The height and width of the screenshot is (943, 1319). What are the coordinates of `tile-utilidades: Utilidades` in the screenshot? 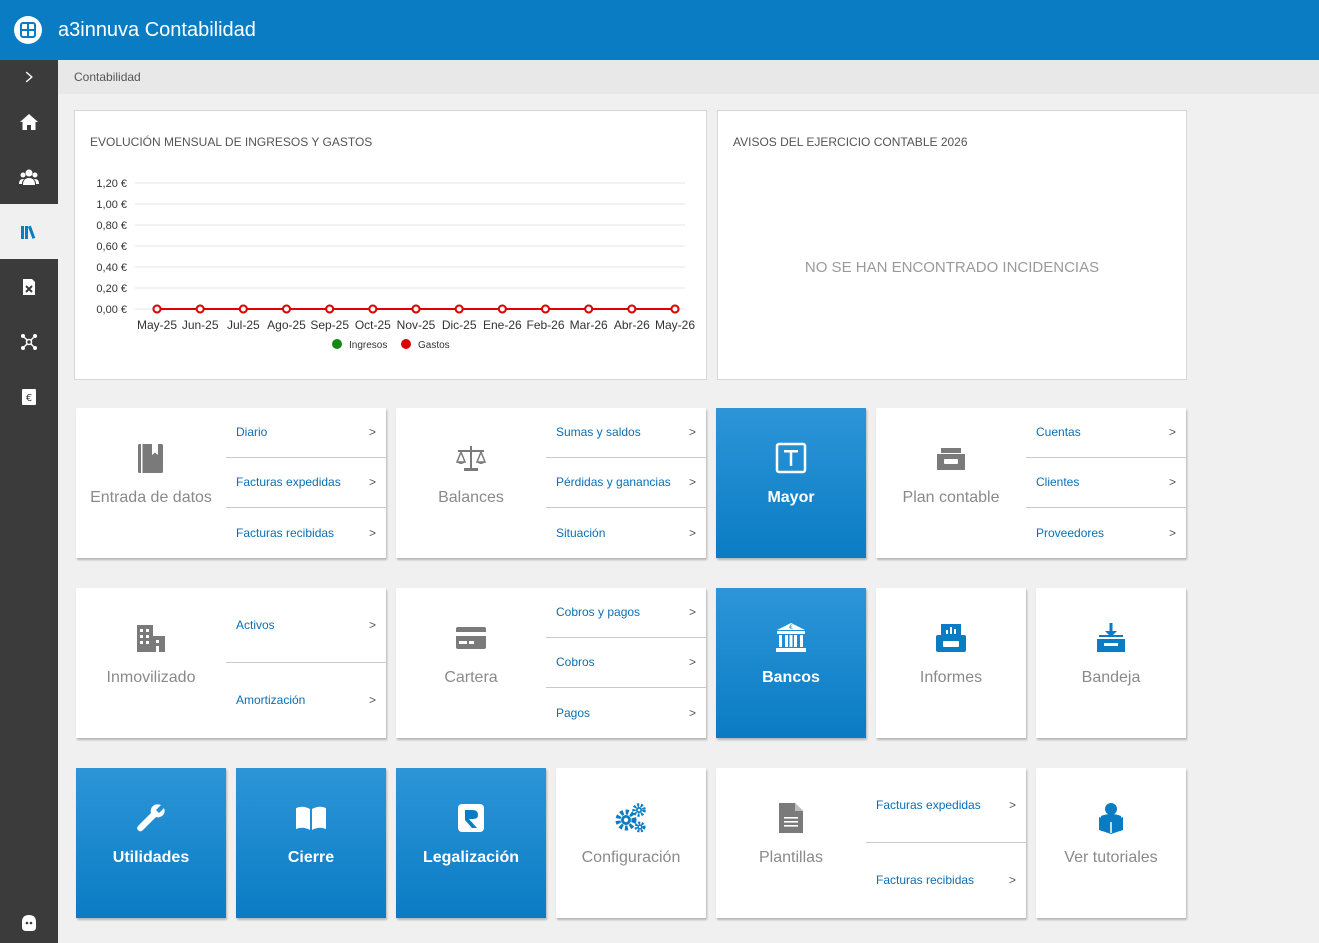 It's located at (151, 843).